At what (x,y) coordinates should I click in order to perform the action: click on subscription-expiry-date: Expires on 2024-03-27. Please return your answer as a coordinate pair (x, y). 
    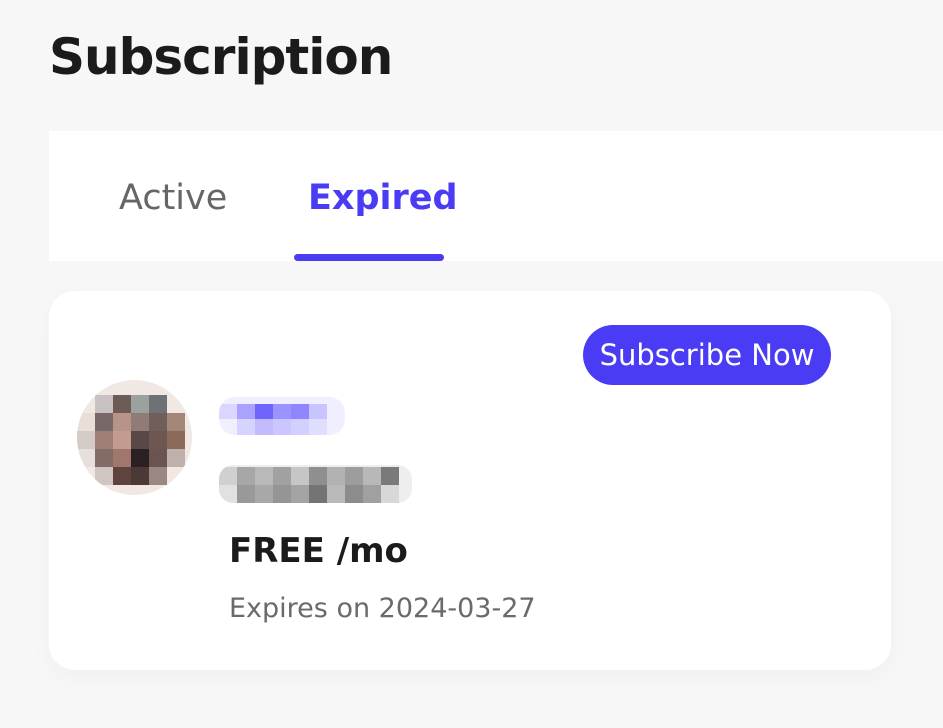
    Looking at the image, I should click on (382, 608).